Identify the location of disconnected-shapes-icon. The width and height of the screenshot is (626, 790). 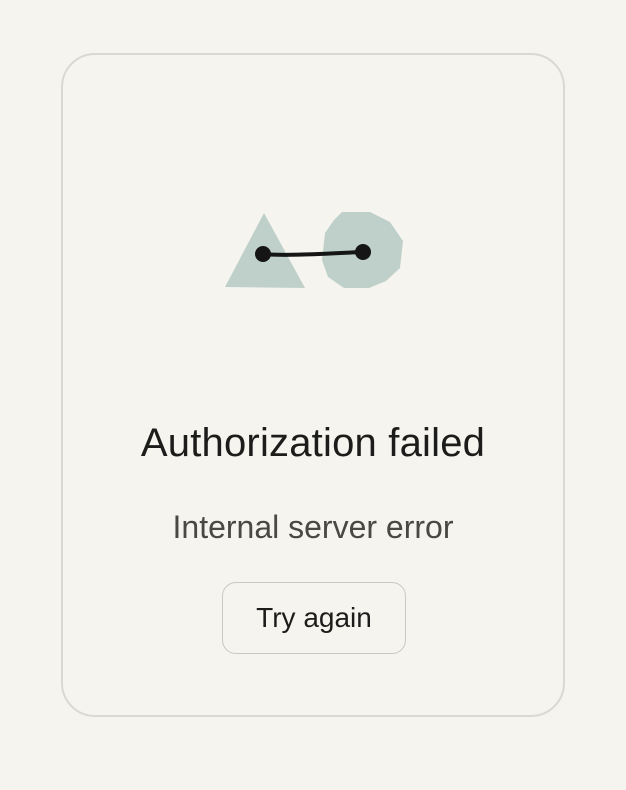
(314, 250).